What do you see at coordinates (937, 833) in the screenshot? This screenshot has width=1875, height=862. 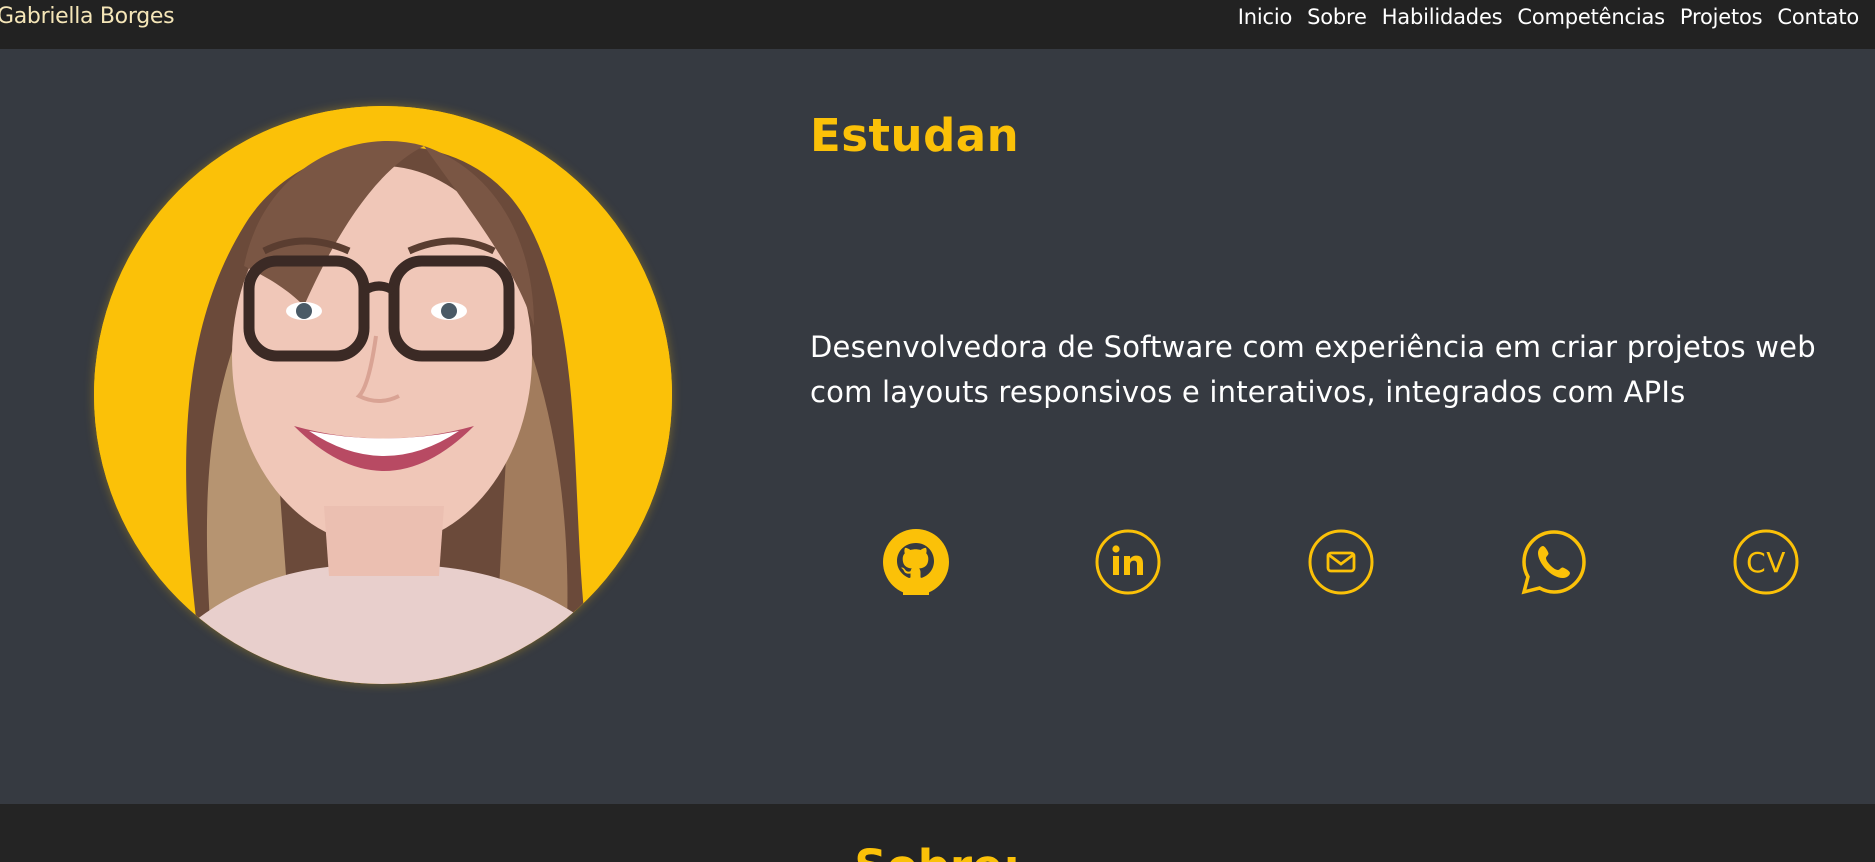 I see `about-section: Sobre:` at bounding box center [937, 833].